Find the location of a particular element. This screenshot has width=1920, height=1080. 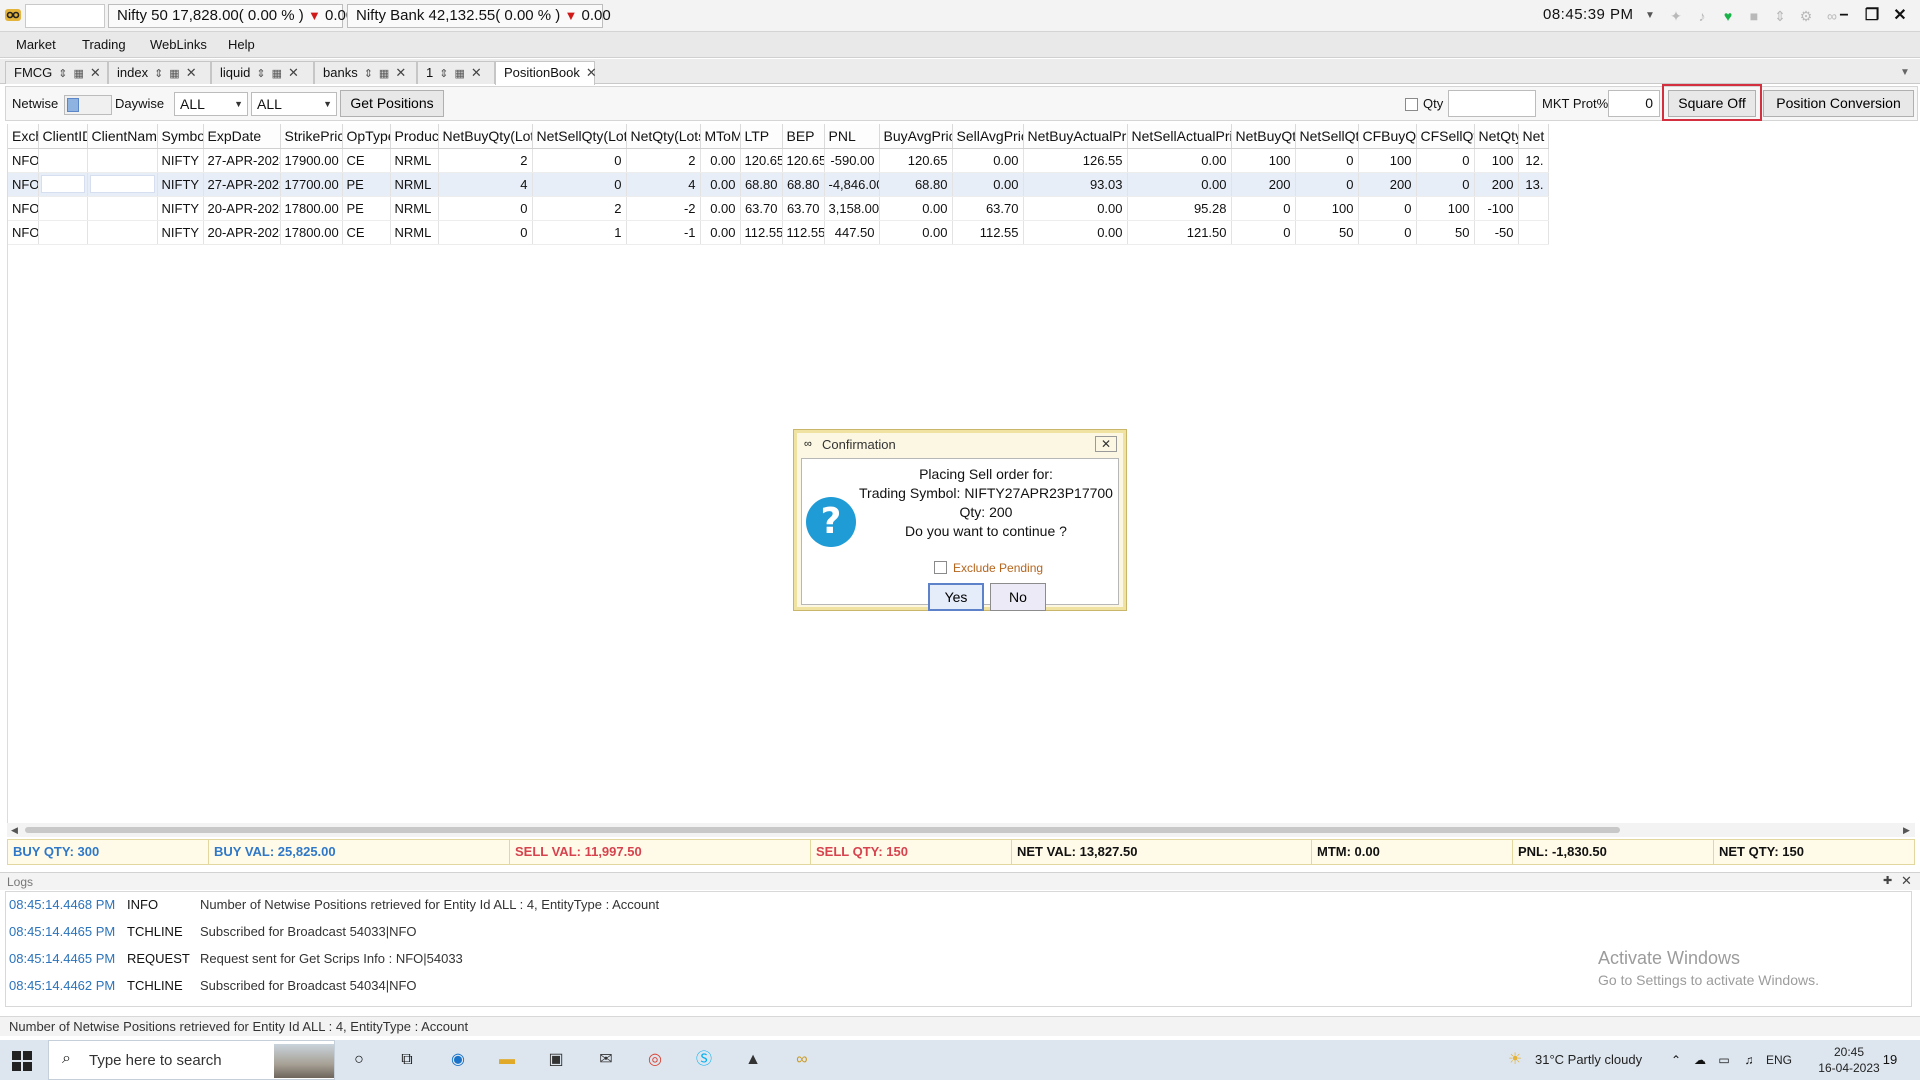

skype-icon: Ⓢ is located at coordinates (704, 1060).